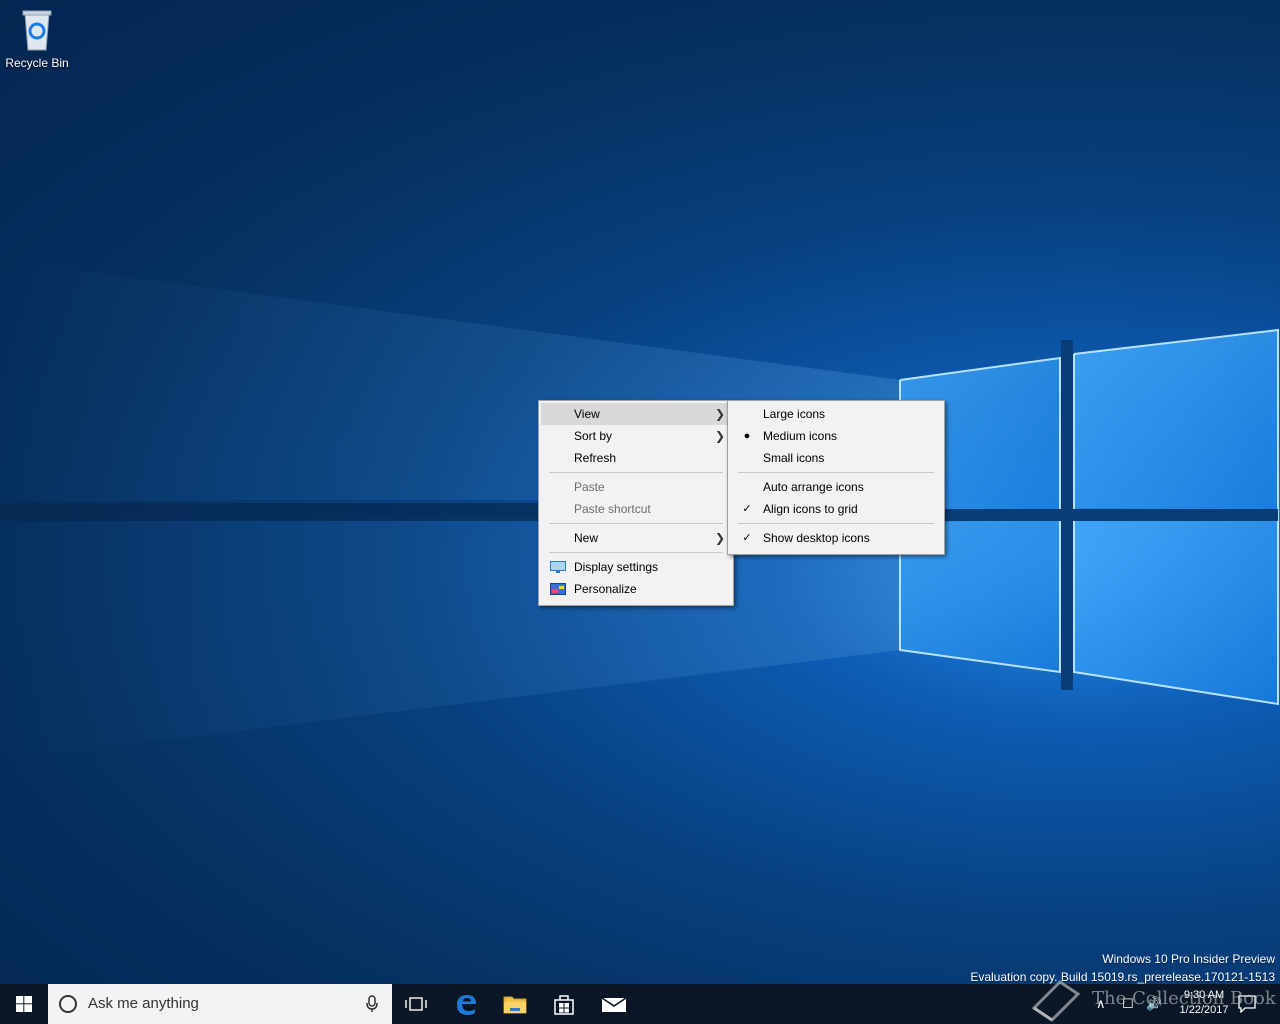 The image size is (1280, 1024). I want to click on menu-item-label: Align icons to grid, so click(810, 509).